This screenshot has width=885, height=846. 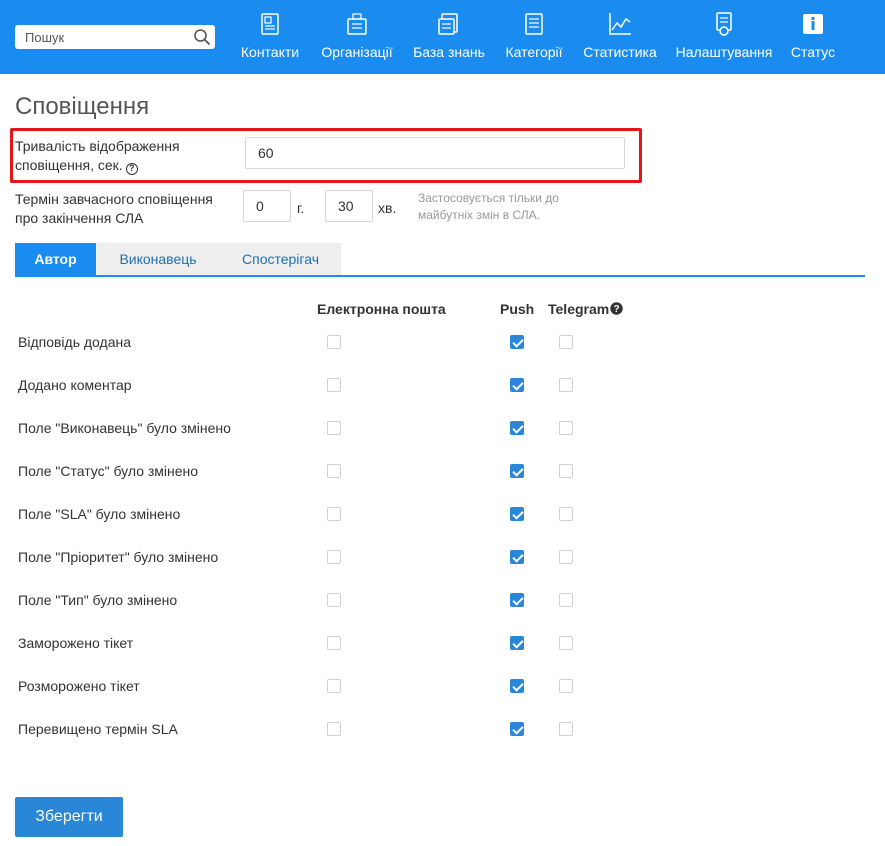 What do you see at coordinates (69, 165) in the screenshot?
I see `duration-label-line2: сповіщення, сек.` at bounding box center [69, 165].